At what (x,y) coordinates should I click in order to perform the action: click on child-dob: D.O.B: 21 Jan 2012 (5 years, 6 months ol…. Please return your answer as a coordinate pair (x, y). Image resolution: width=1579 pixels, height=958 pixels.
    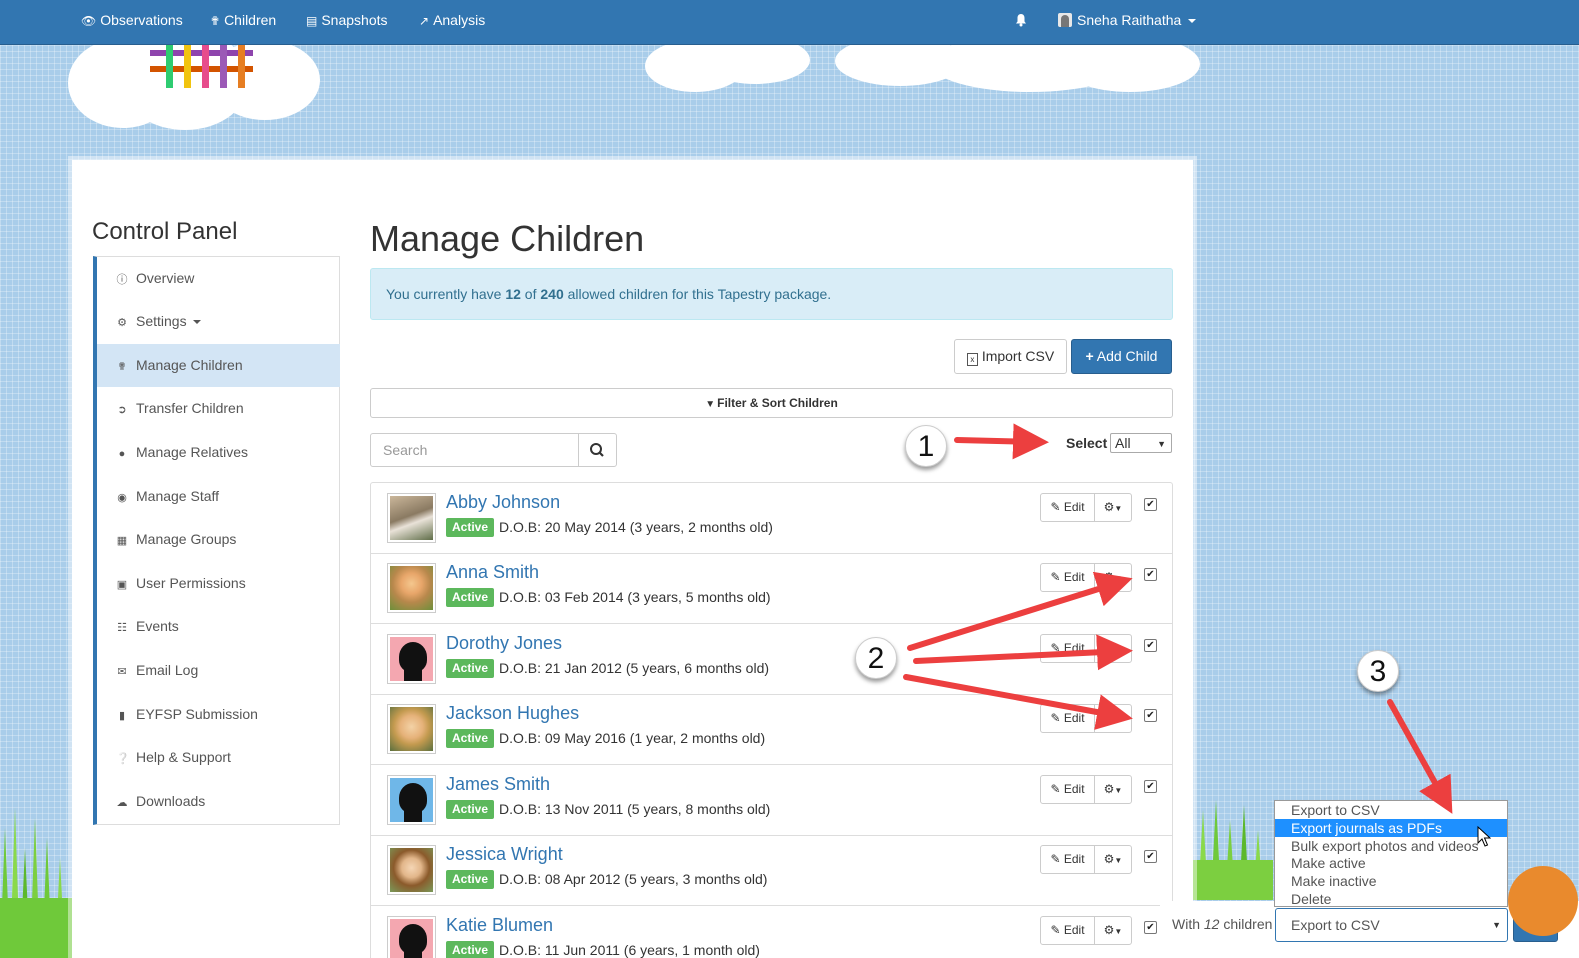
    Looking at the image, I should click on (634, 668).